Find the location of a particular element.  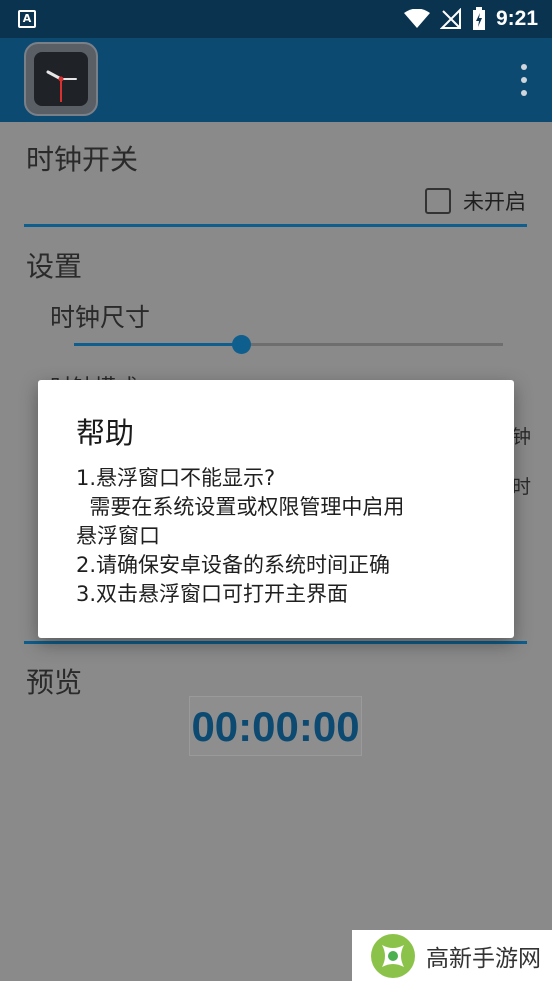

watermark-text: 高新手游网 is located at coordinates (483, 958).